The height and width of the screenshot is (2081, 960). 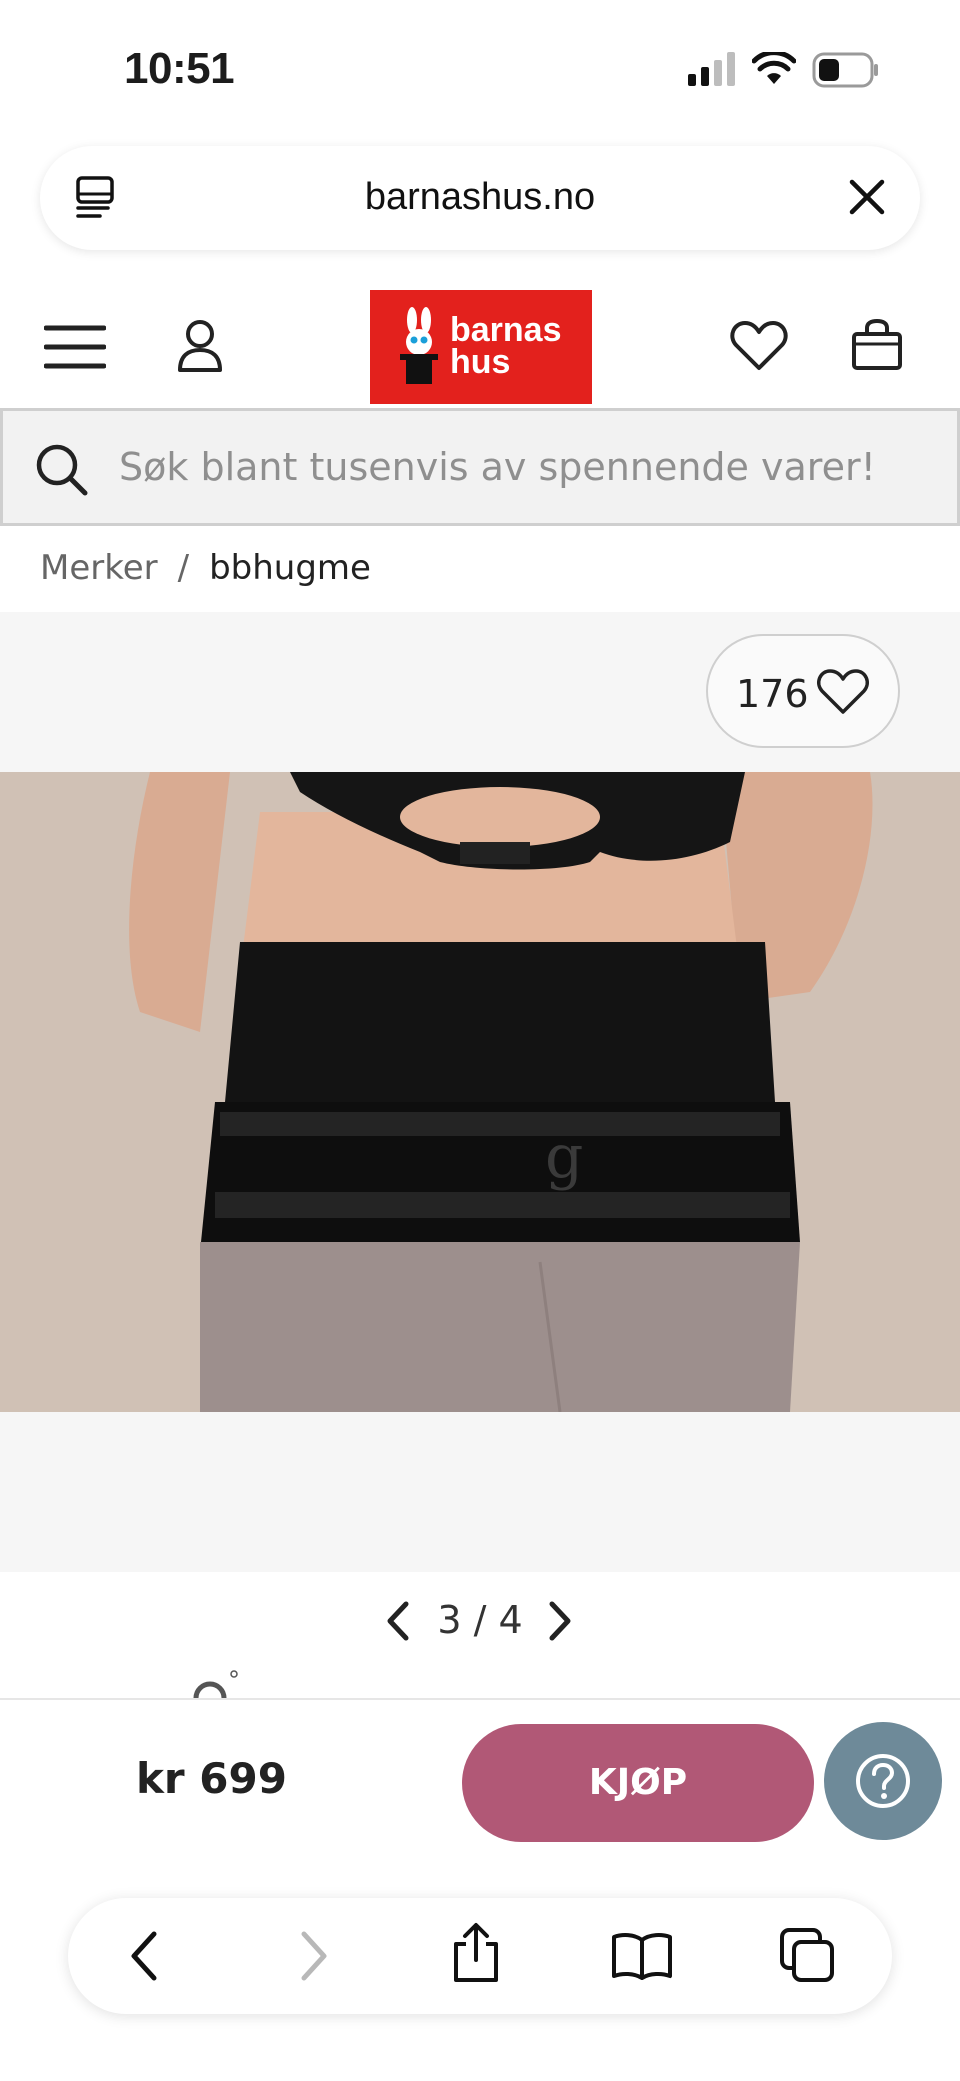 I want to click on search-input, so click(x=529, y=467).